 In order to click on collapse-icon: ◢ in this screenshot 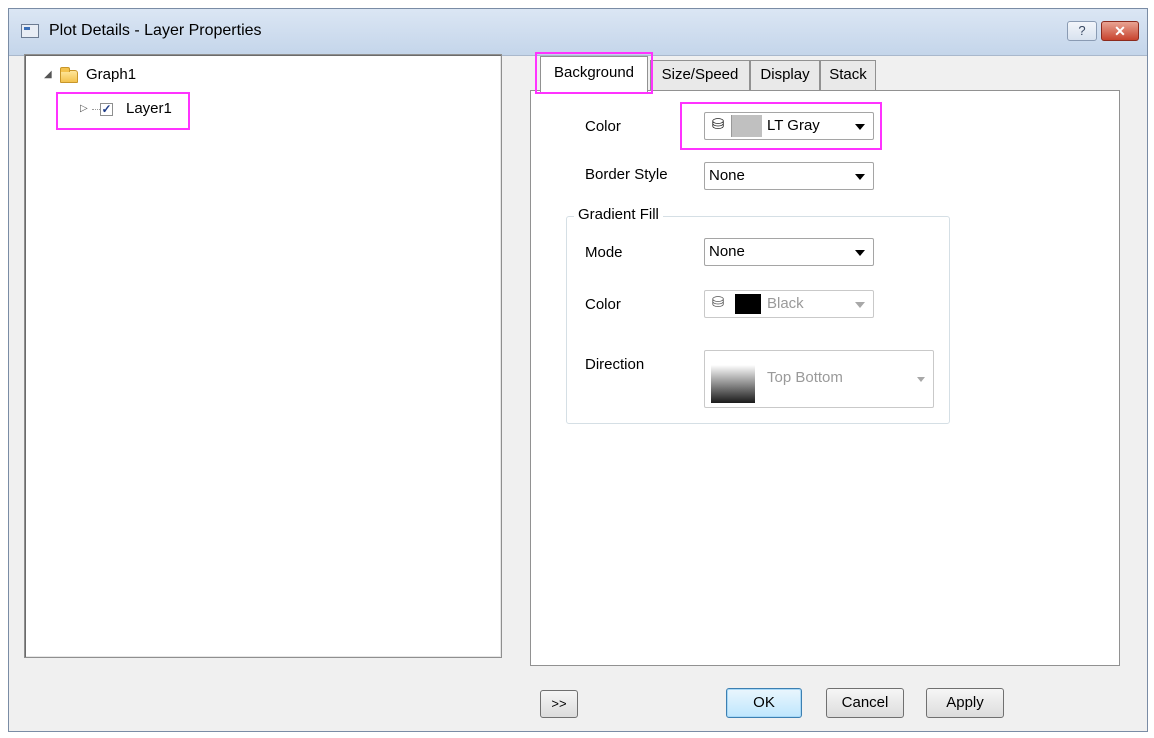, I will do `click(48, 75)`.